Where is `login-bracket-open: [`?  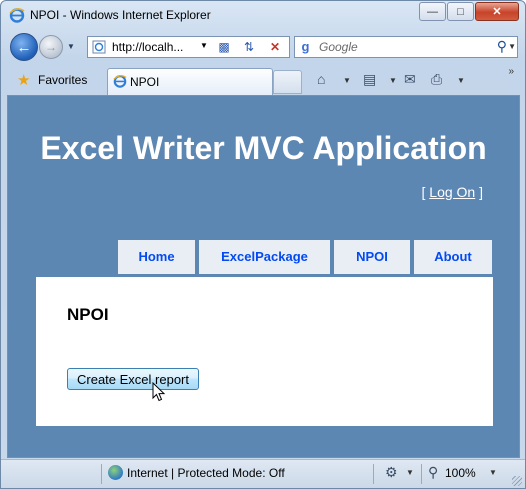
login-bracket-open: [ is located at coordinates (423, 192).